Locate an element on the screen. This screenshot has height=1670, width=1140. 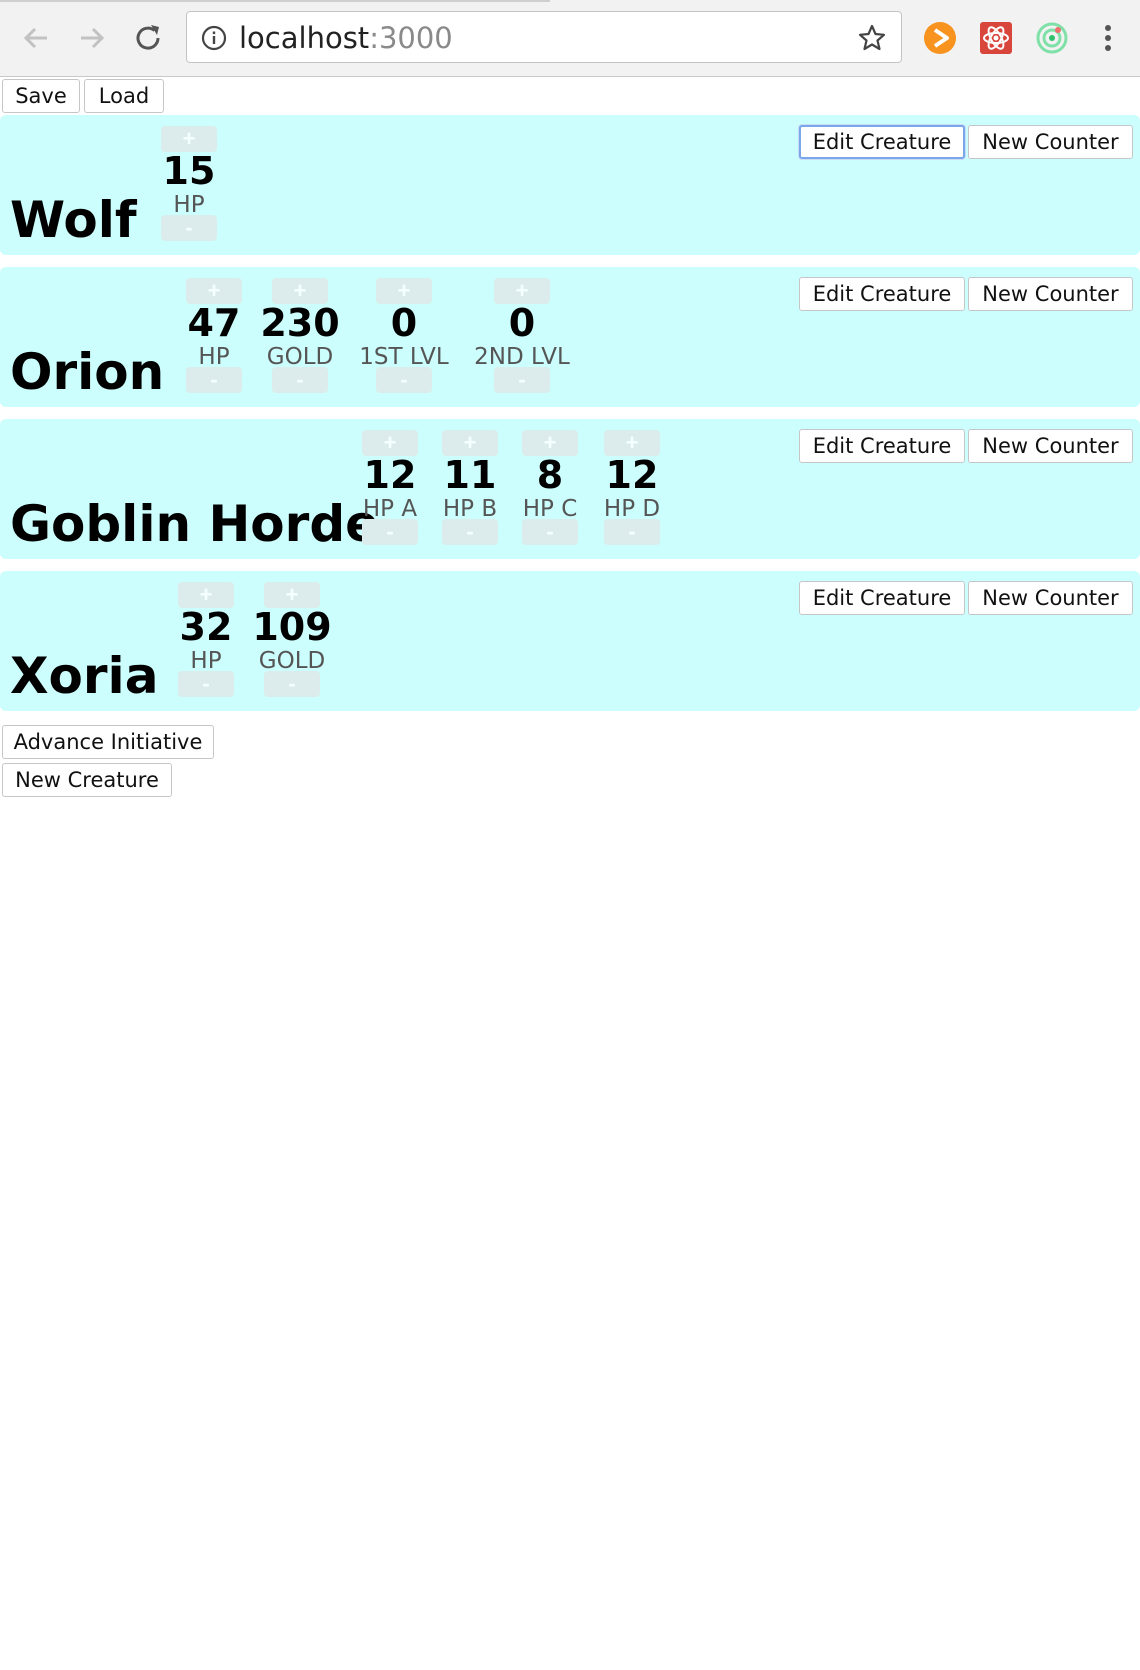
reload-button is located at coordinates (148, 38).